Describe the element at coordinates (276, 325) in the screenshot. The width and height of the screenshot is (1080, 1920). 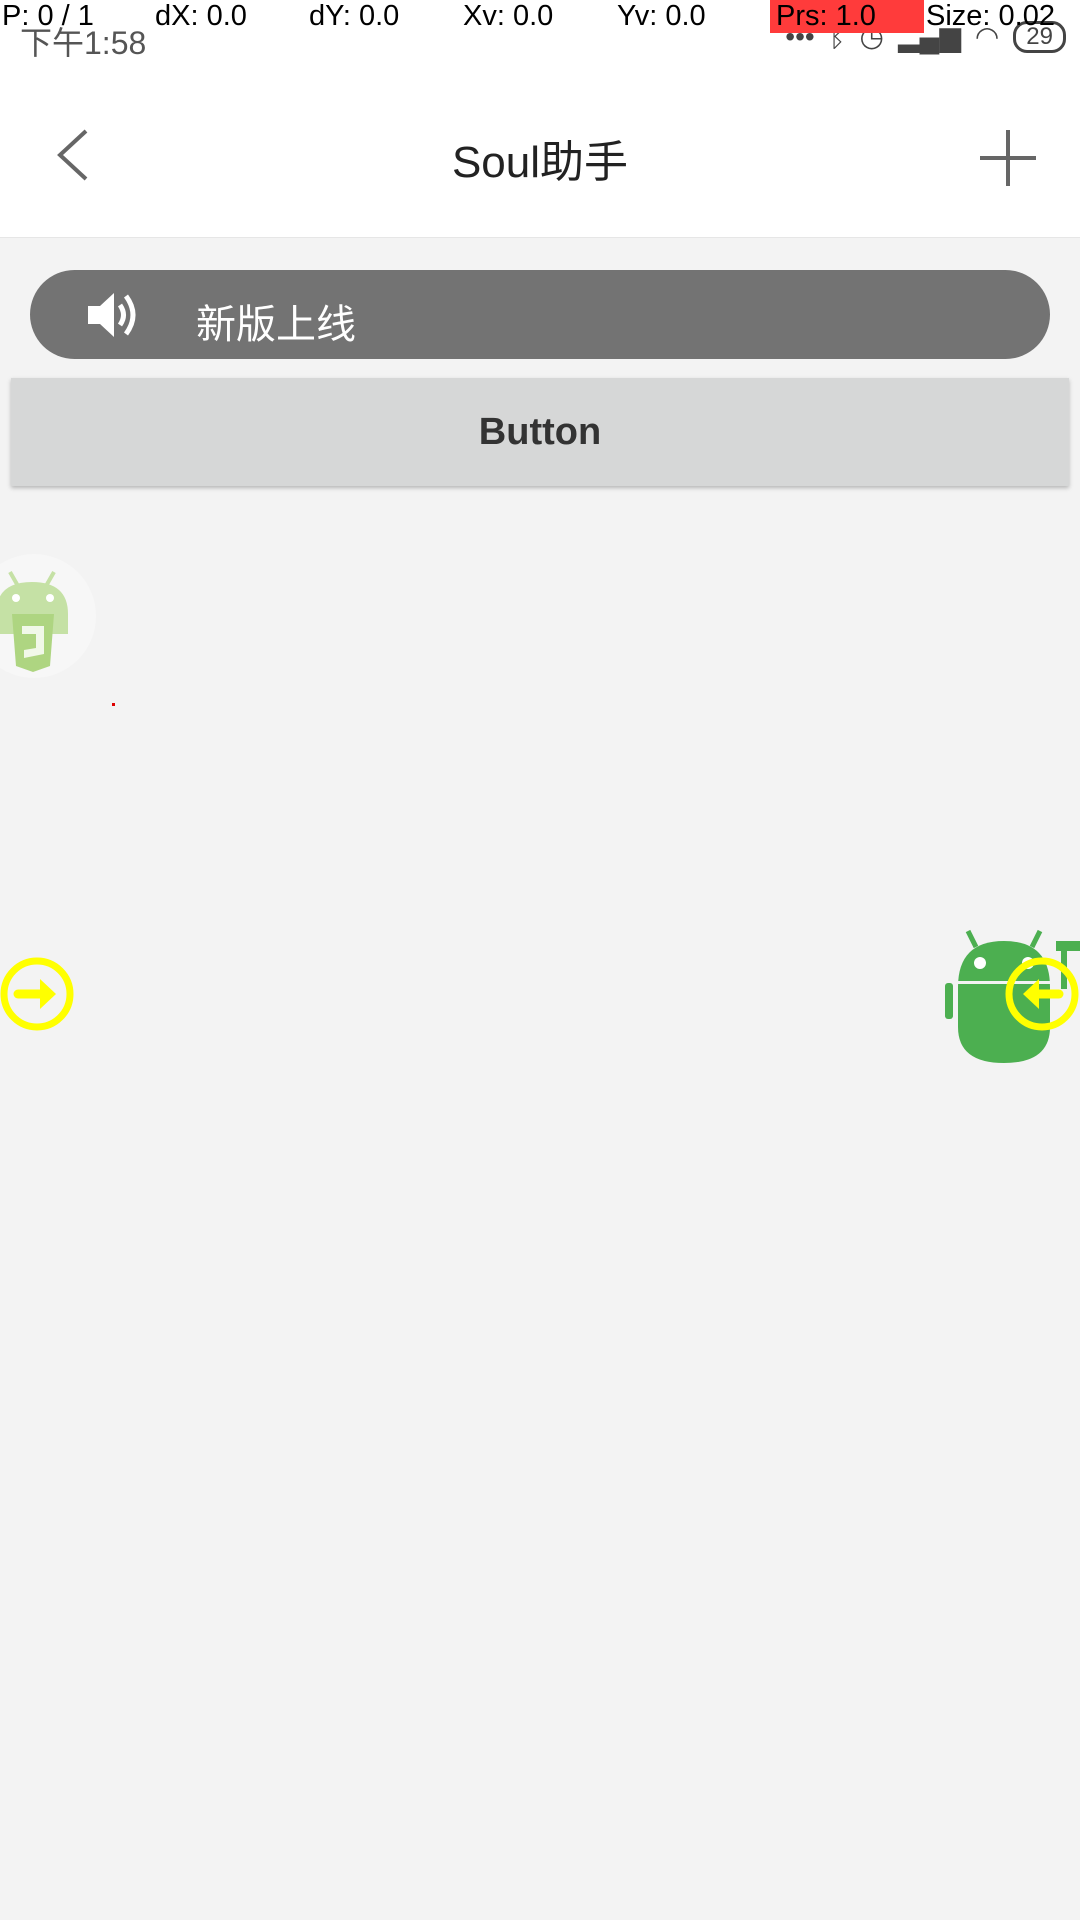
I see `notice-text: 新版上线` at that location.